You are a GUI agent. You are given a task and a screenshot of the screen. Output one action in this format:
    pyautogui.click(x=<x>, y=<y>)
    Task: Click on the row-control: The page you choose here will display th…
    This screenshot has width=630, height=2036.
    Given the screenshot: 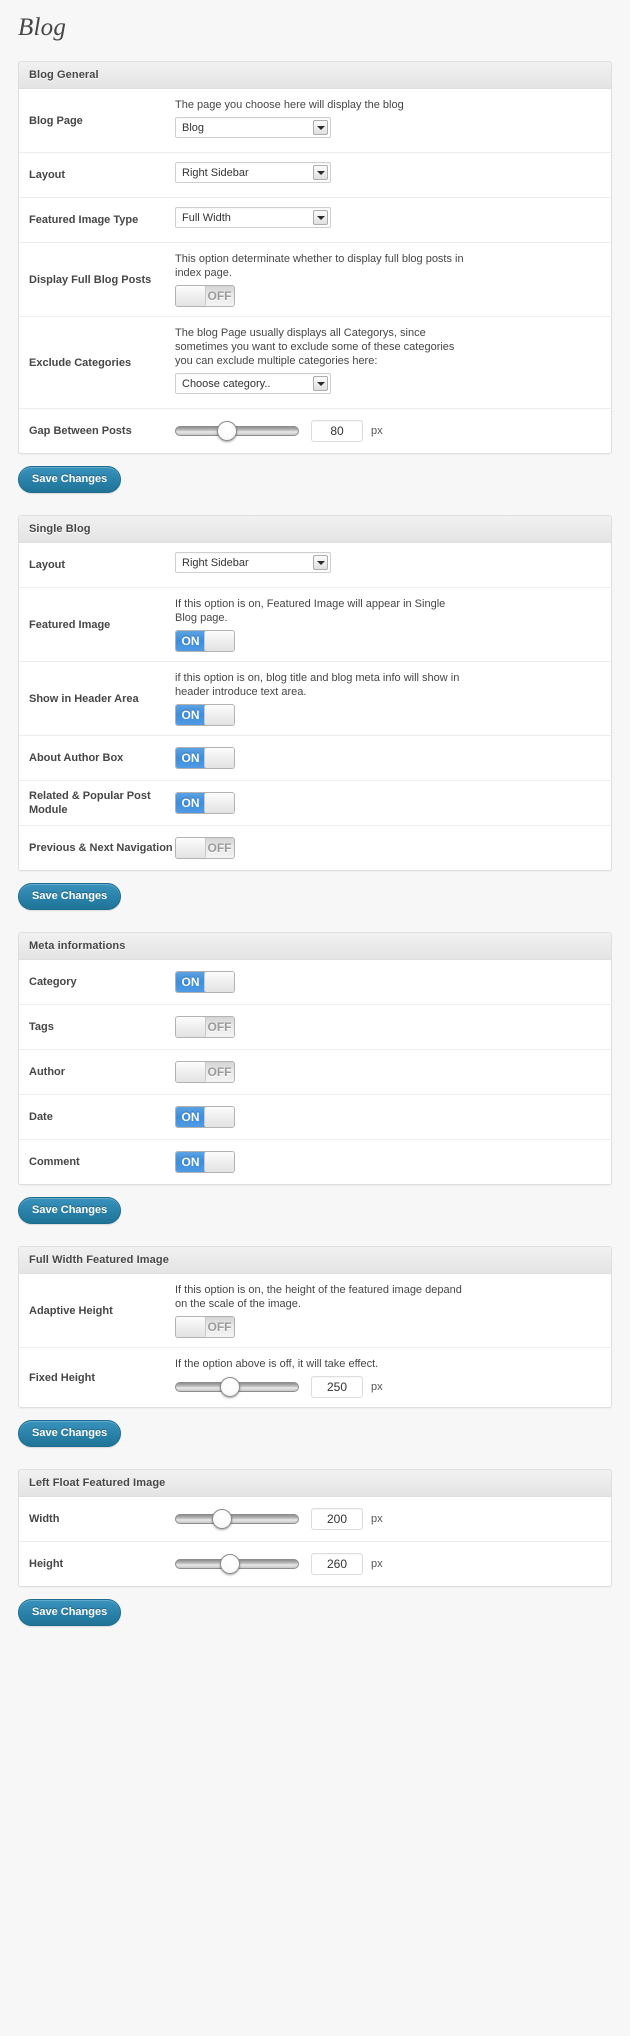 What is the action you would take?
    pyautogui.click(x=393, y=120)
    